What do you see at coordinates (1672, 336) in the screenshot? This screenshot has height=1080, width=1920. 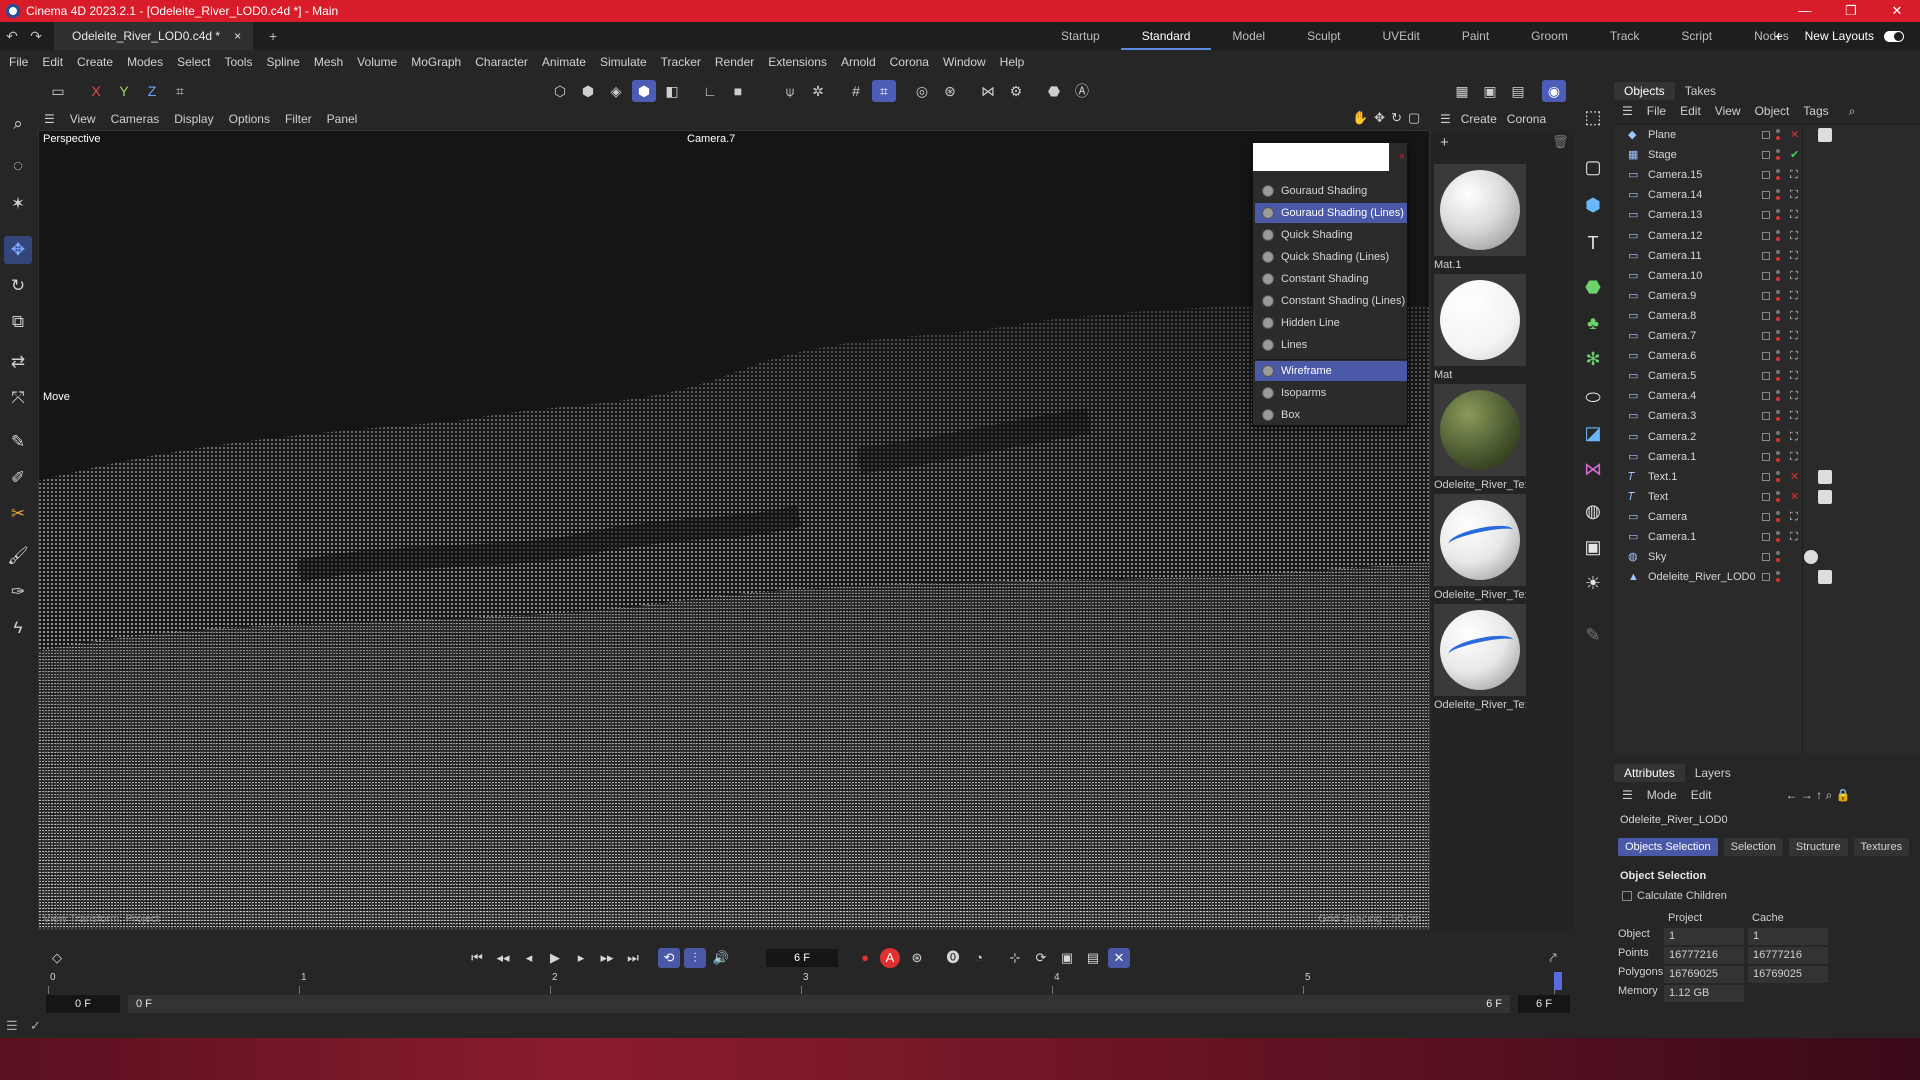 I see `object-name: Camera.7` at bounding box center [1672, 336].